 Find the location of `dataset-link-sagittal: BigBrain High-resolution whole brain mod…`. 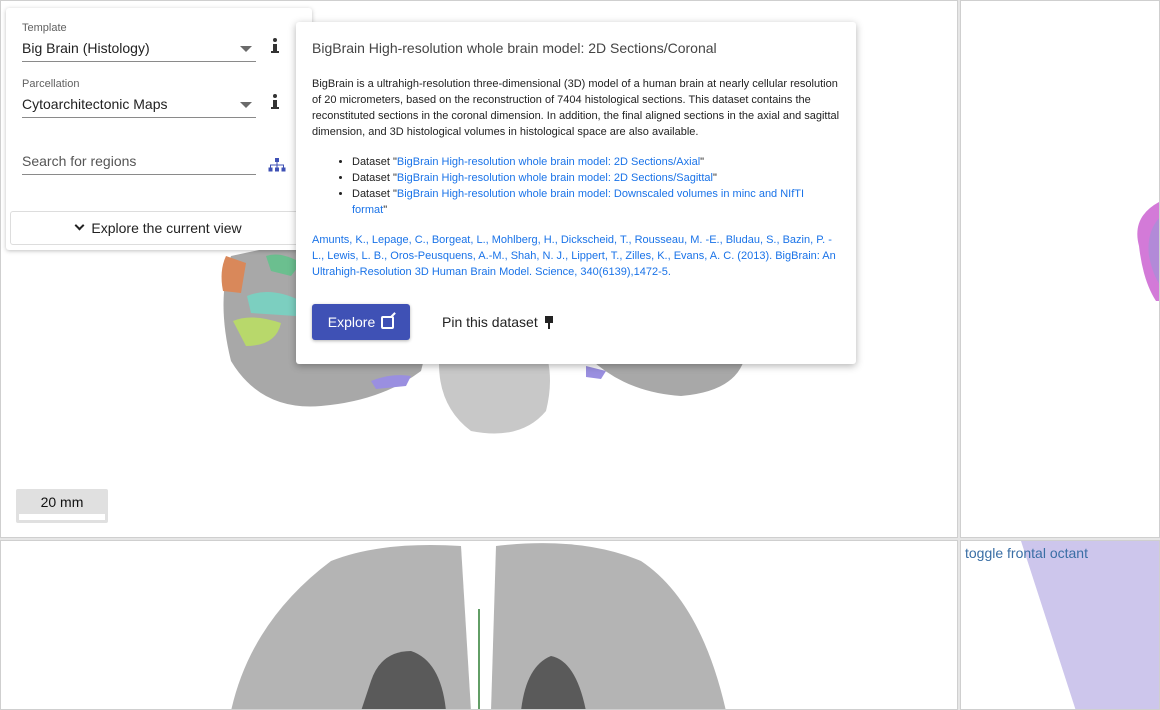

dataset-link-sagittal: BigBrain High-resolution whole brain mod… is located at coordinates (555, 178).